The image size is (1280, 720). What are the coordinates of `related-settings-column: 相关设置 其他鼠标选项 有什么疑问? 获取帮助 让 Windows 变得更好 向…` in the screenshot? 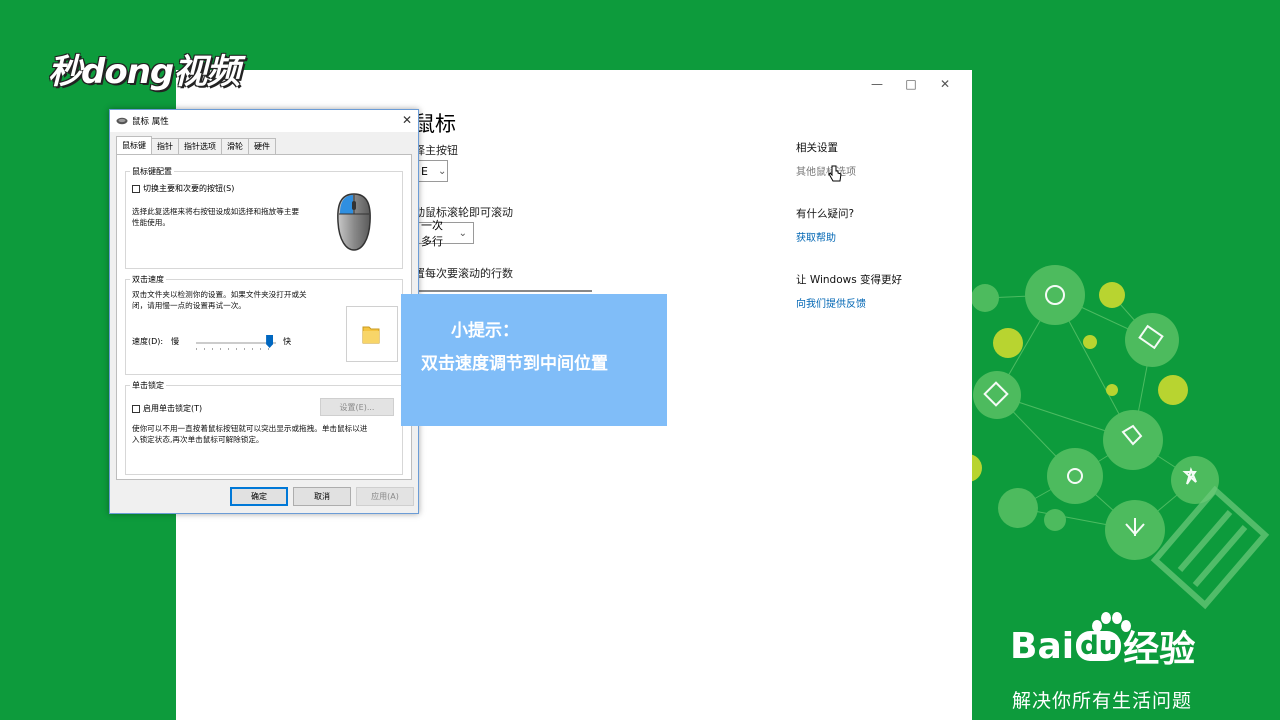 It's located at (876, 239).